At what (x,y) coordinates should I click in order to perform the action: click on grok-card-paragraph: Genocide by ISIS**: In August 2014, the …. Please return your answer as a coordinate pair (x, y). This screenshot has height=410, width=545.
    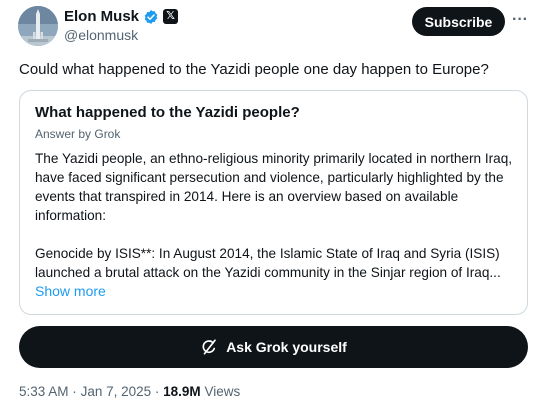
    Looking at the image, I should click on (268, 263).